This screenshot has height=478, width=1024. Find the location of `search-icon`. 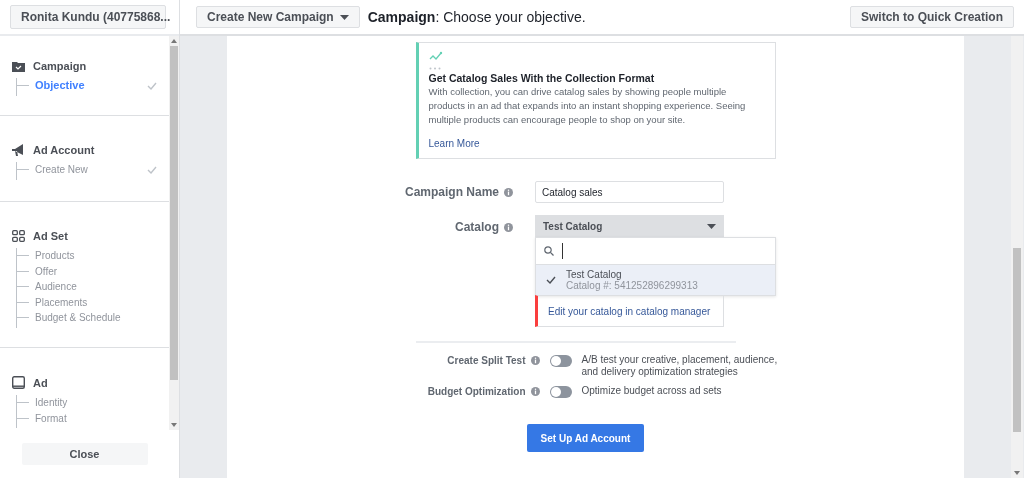

search-icon is located at coordinates (549, 251).